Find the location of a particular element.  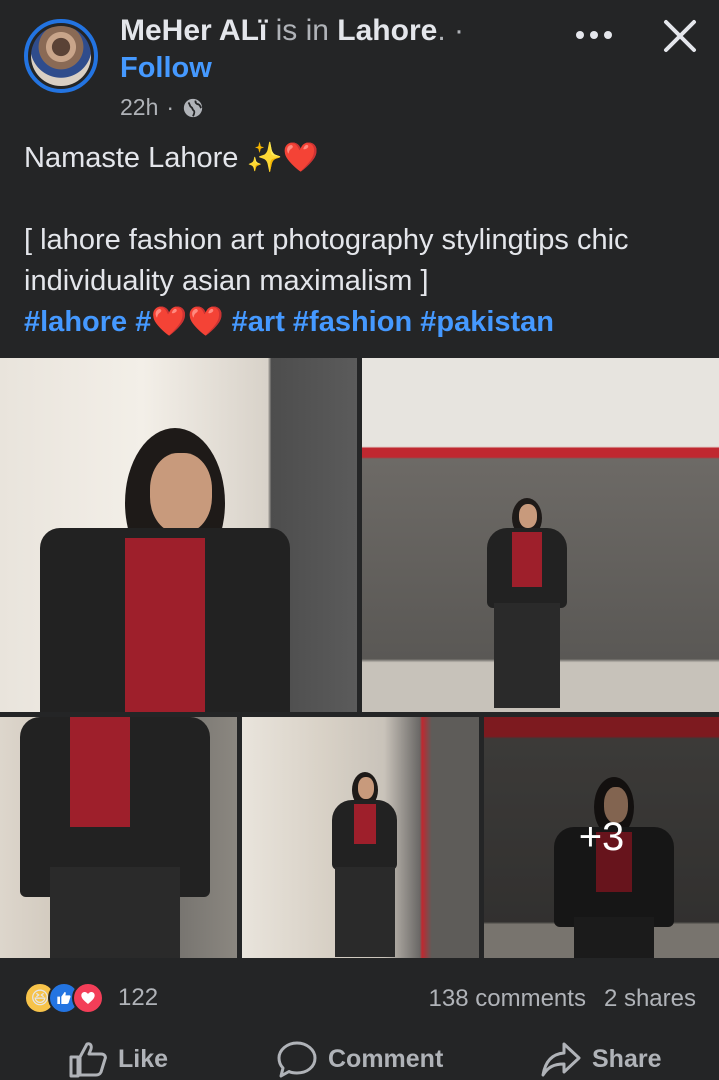

comment-label: Comment is located at coordinates (386, 1058).